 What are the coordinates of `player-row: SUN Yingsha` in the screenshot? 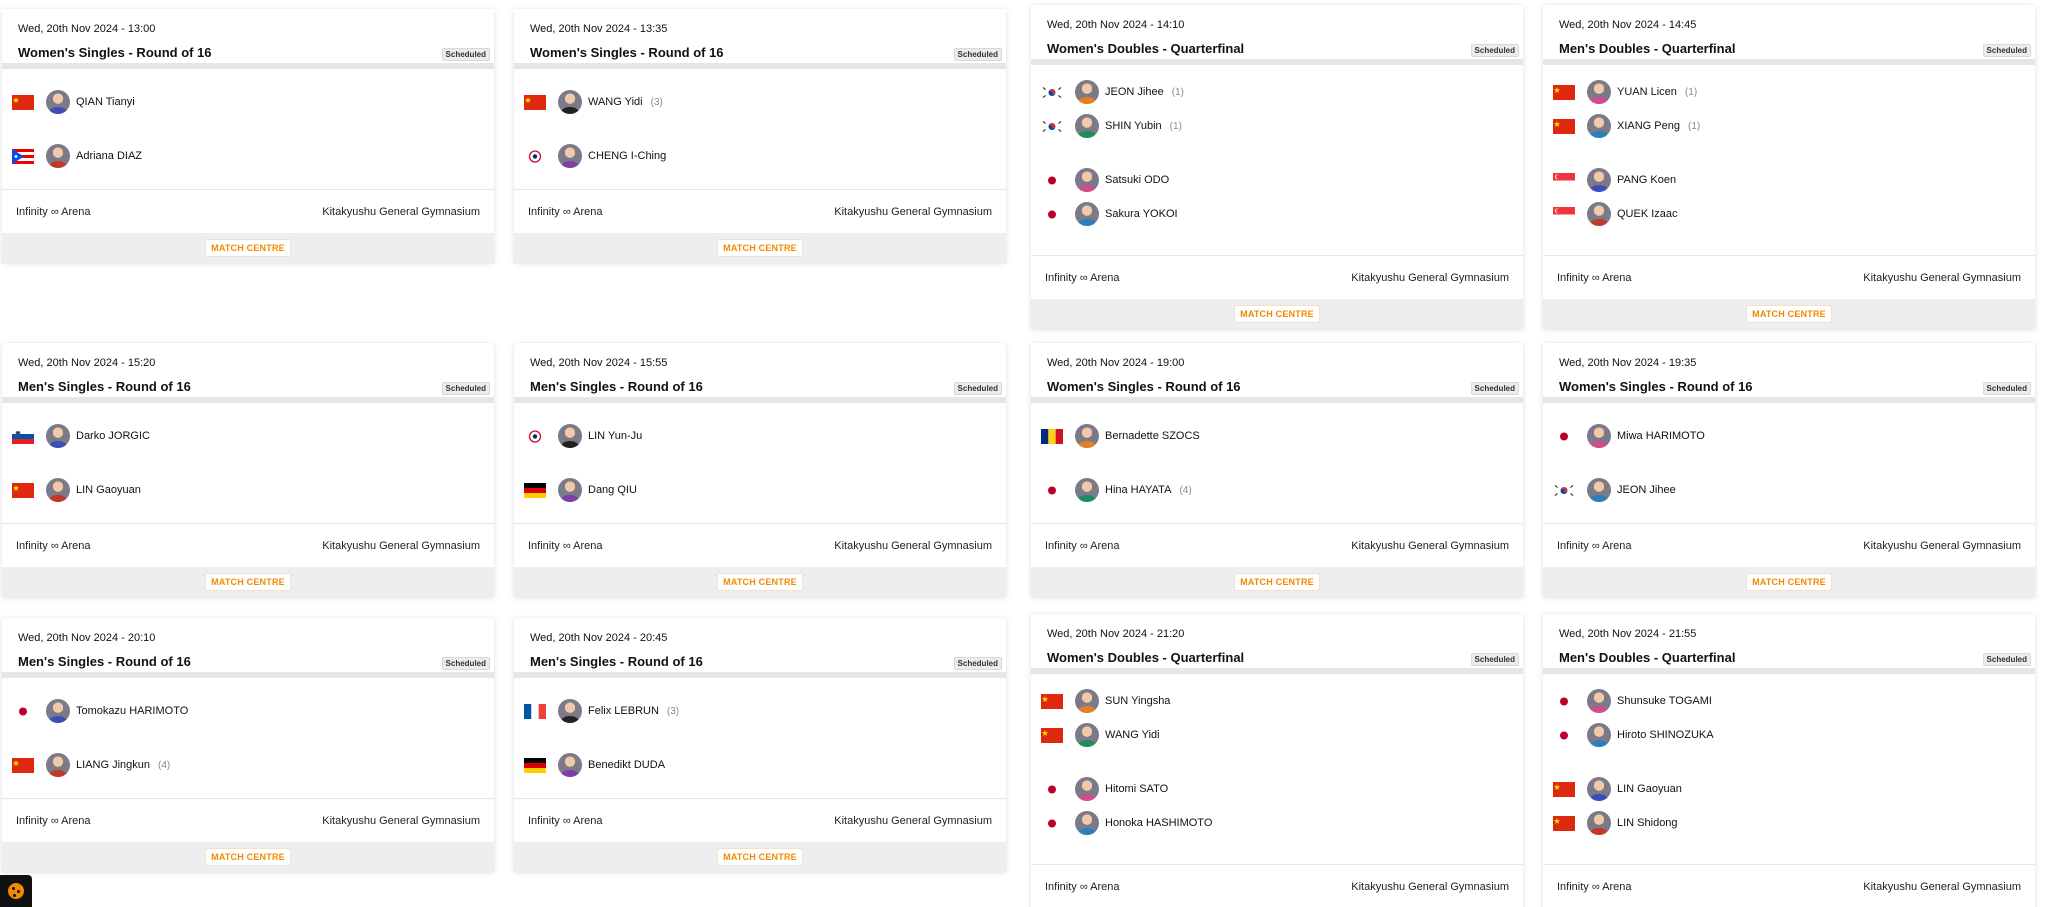 It's located at (1105, 701).